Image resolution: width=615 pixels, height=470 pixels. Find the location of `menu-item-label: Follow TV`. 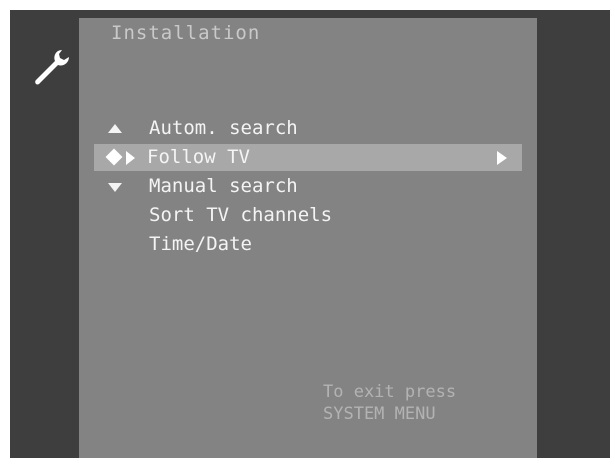

menu-item-label: Follow TV is located at coordinates (198, 157).